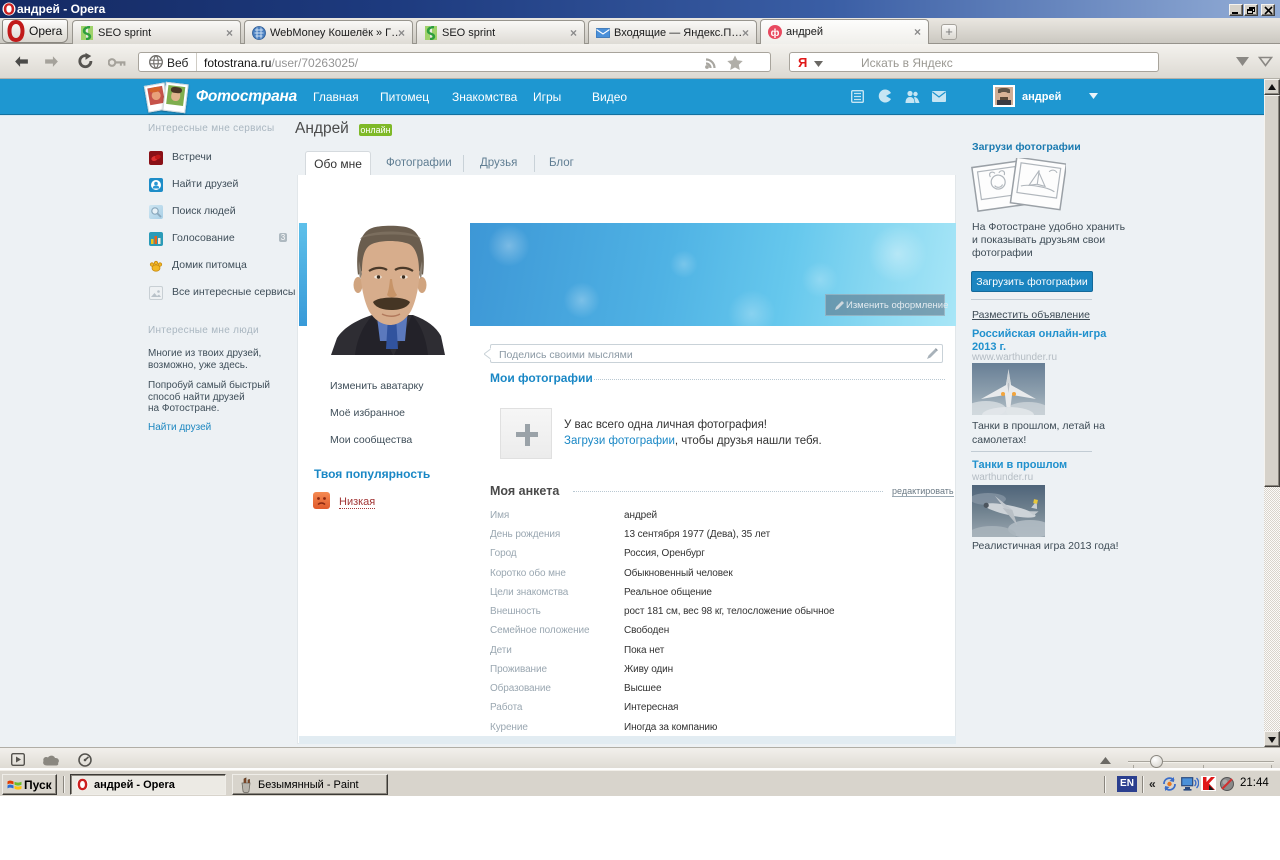 The image size is (1280, 860). I want to click on svg-text: ф, so click(775, 33).